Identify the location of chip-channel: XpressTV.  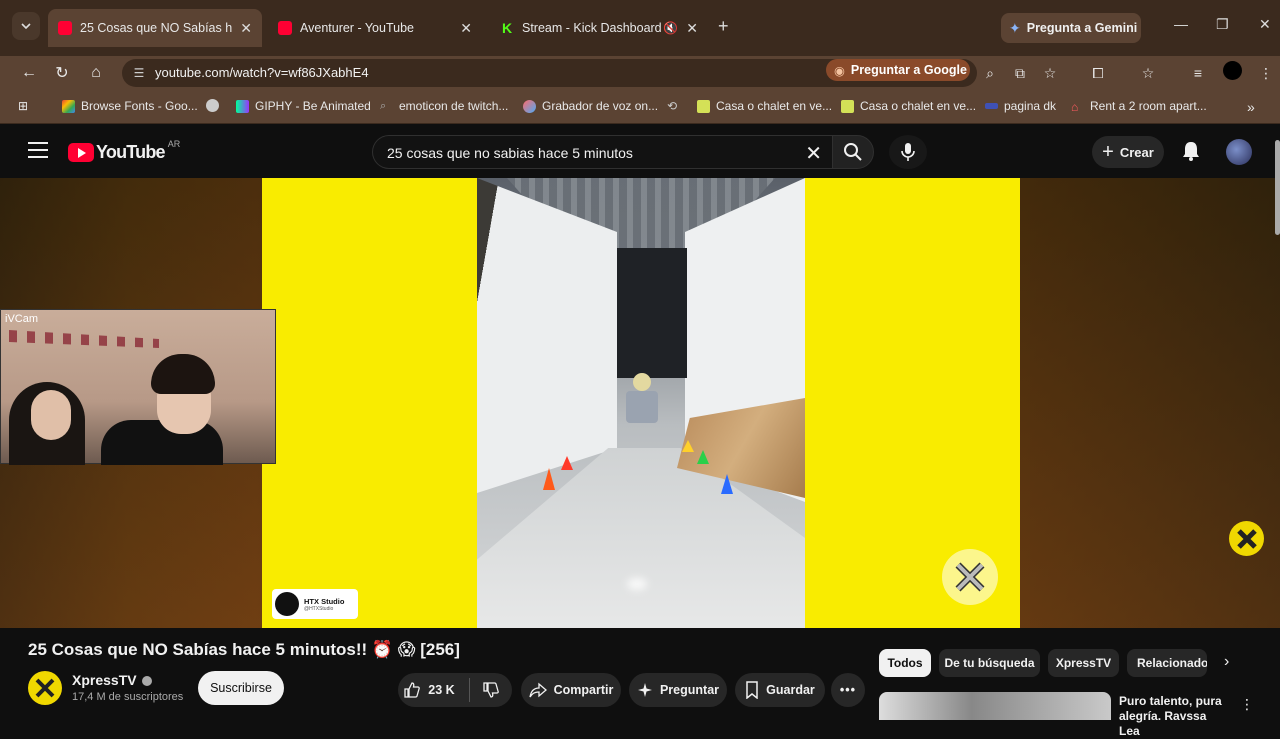
(1083, 663).